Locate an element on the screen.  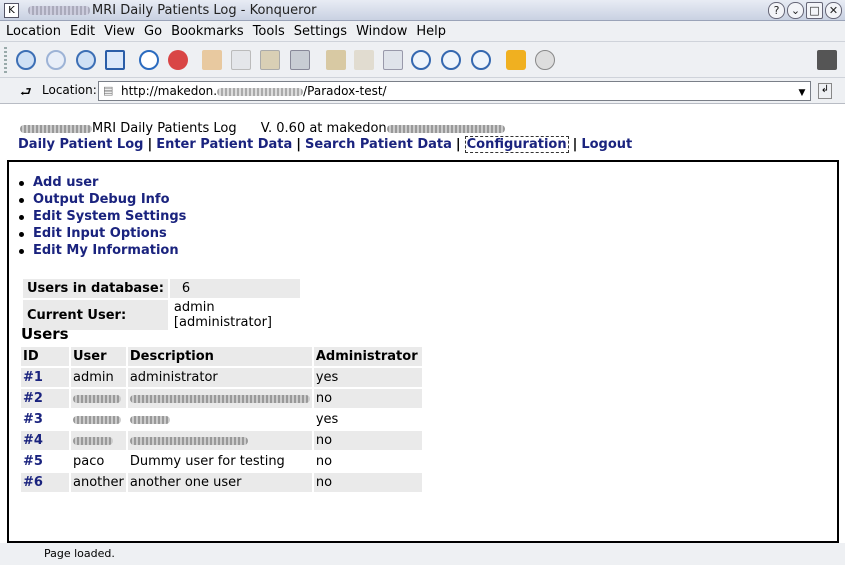
edit-input-options-link: Edit Input Options is located at coordinates (102, 233).